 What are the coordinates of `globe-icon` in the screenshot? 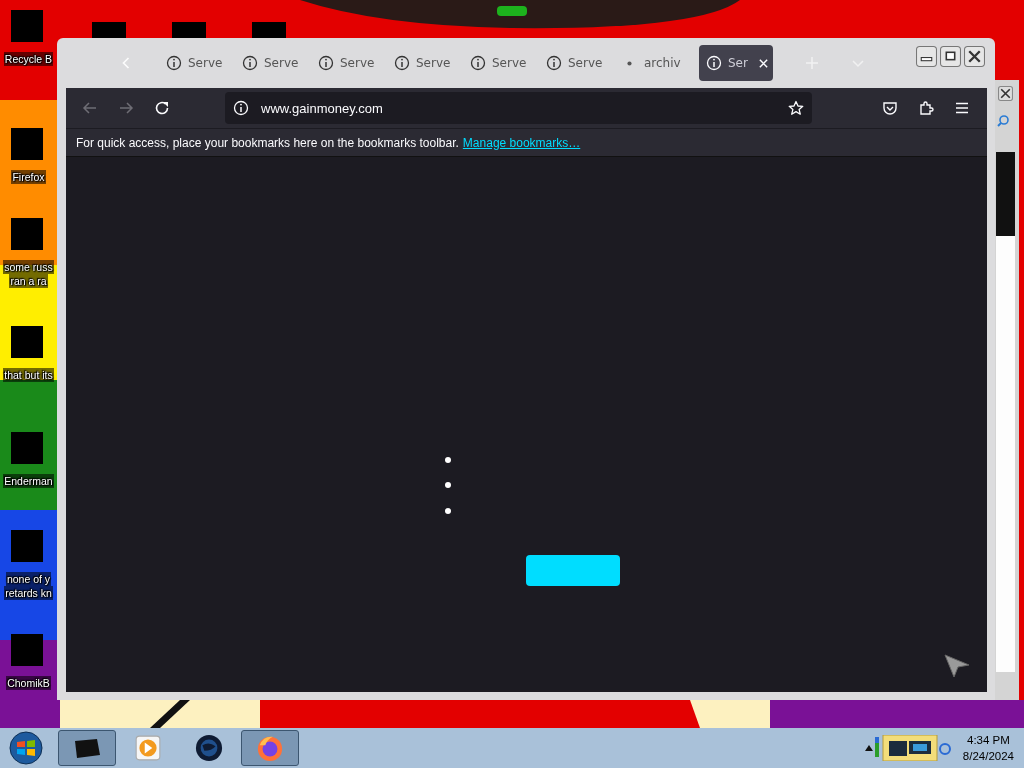 It's located at (209, 748).